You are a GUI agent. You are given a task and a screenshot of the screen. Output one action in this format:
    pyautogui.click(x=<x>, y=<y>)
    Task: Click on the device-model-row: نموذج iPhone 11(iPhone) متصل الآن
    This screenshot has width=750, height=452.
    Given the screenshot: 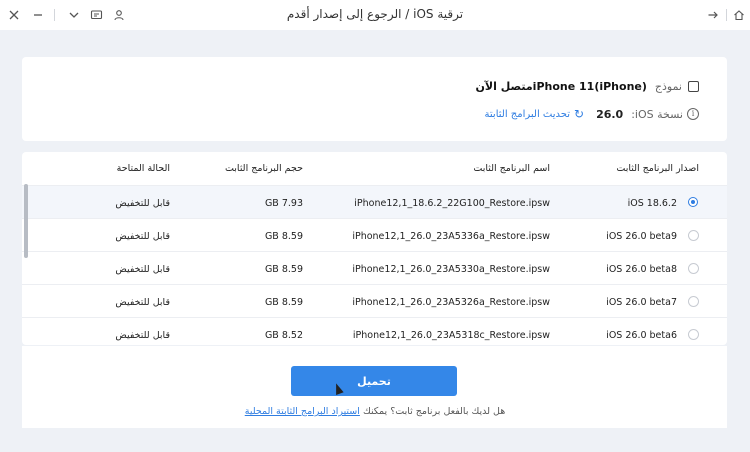 What is the action you would take?
    pyautogui.click(x=587, y=86)
    